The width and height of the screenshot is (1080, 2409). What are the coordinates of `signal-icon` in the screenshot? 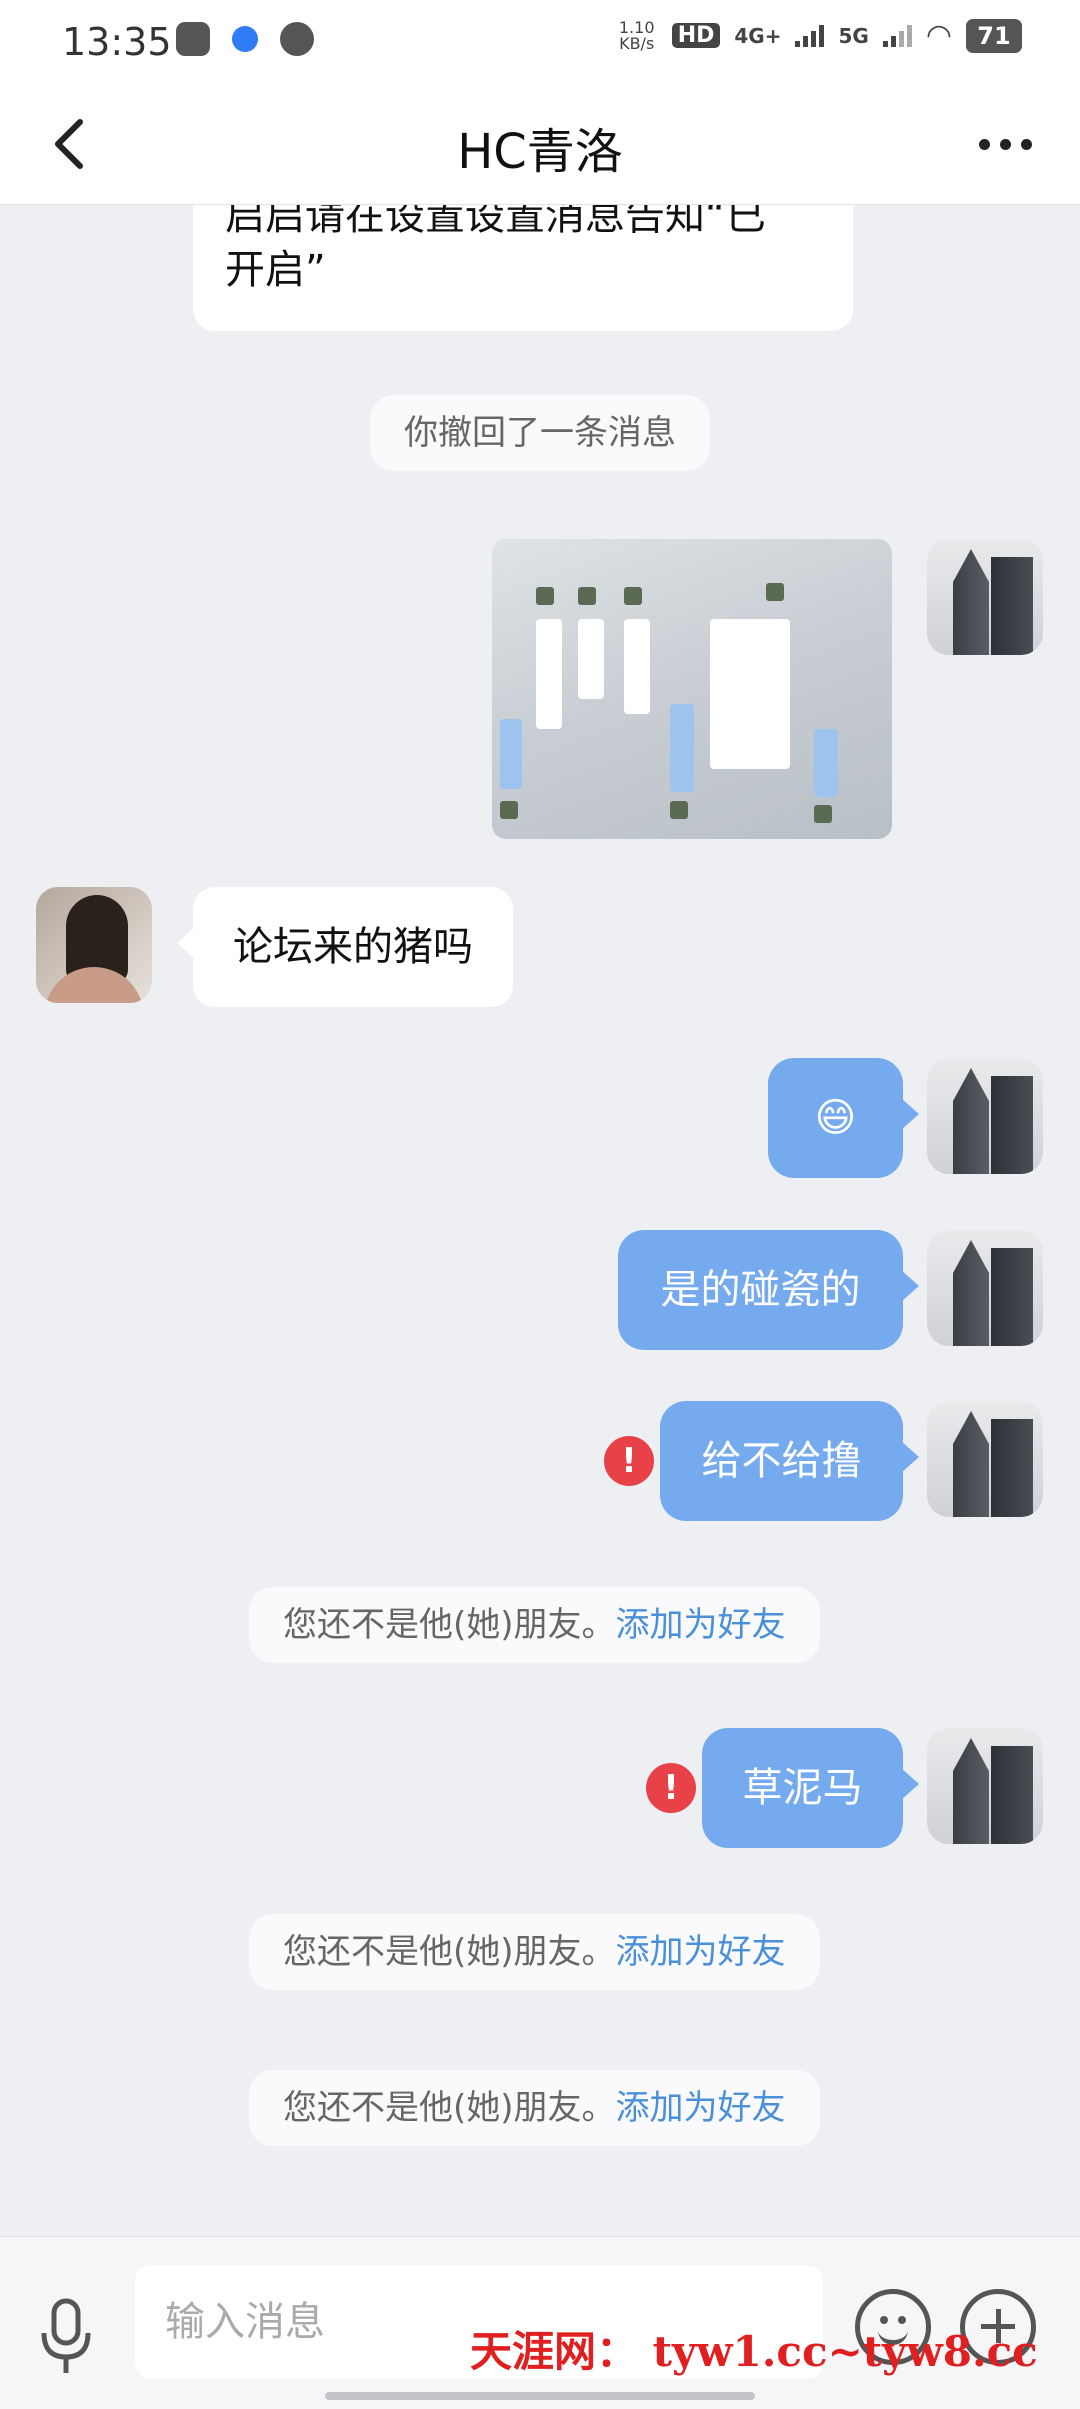 It's located at (810, 35).